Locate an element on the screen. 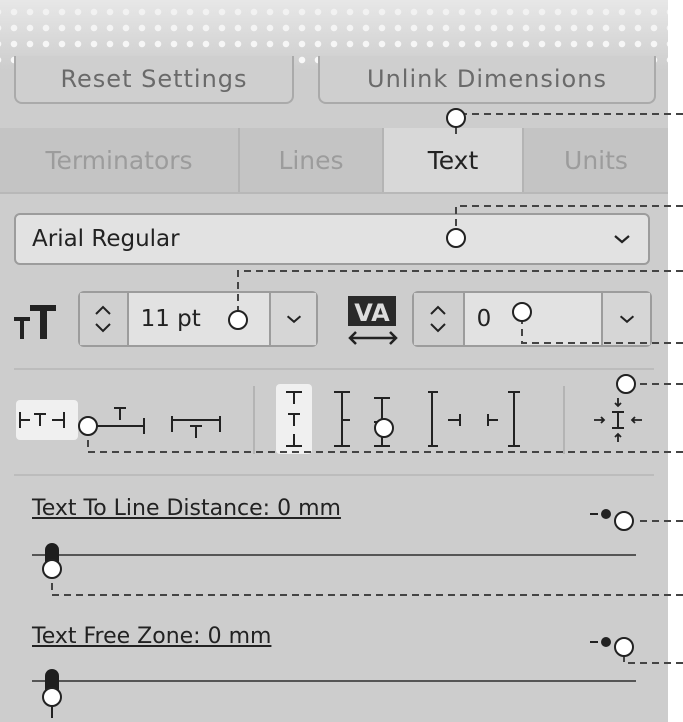  tracking-dropdown-button is located at coordinates (625, 319).